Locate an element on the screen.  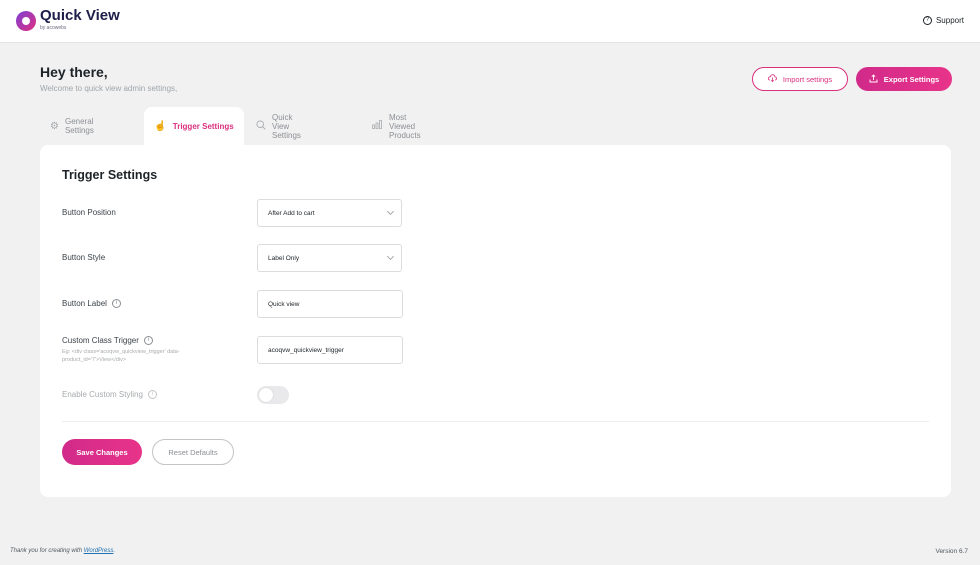
toggle-knob is located at coordinates (266, 395).